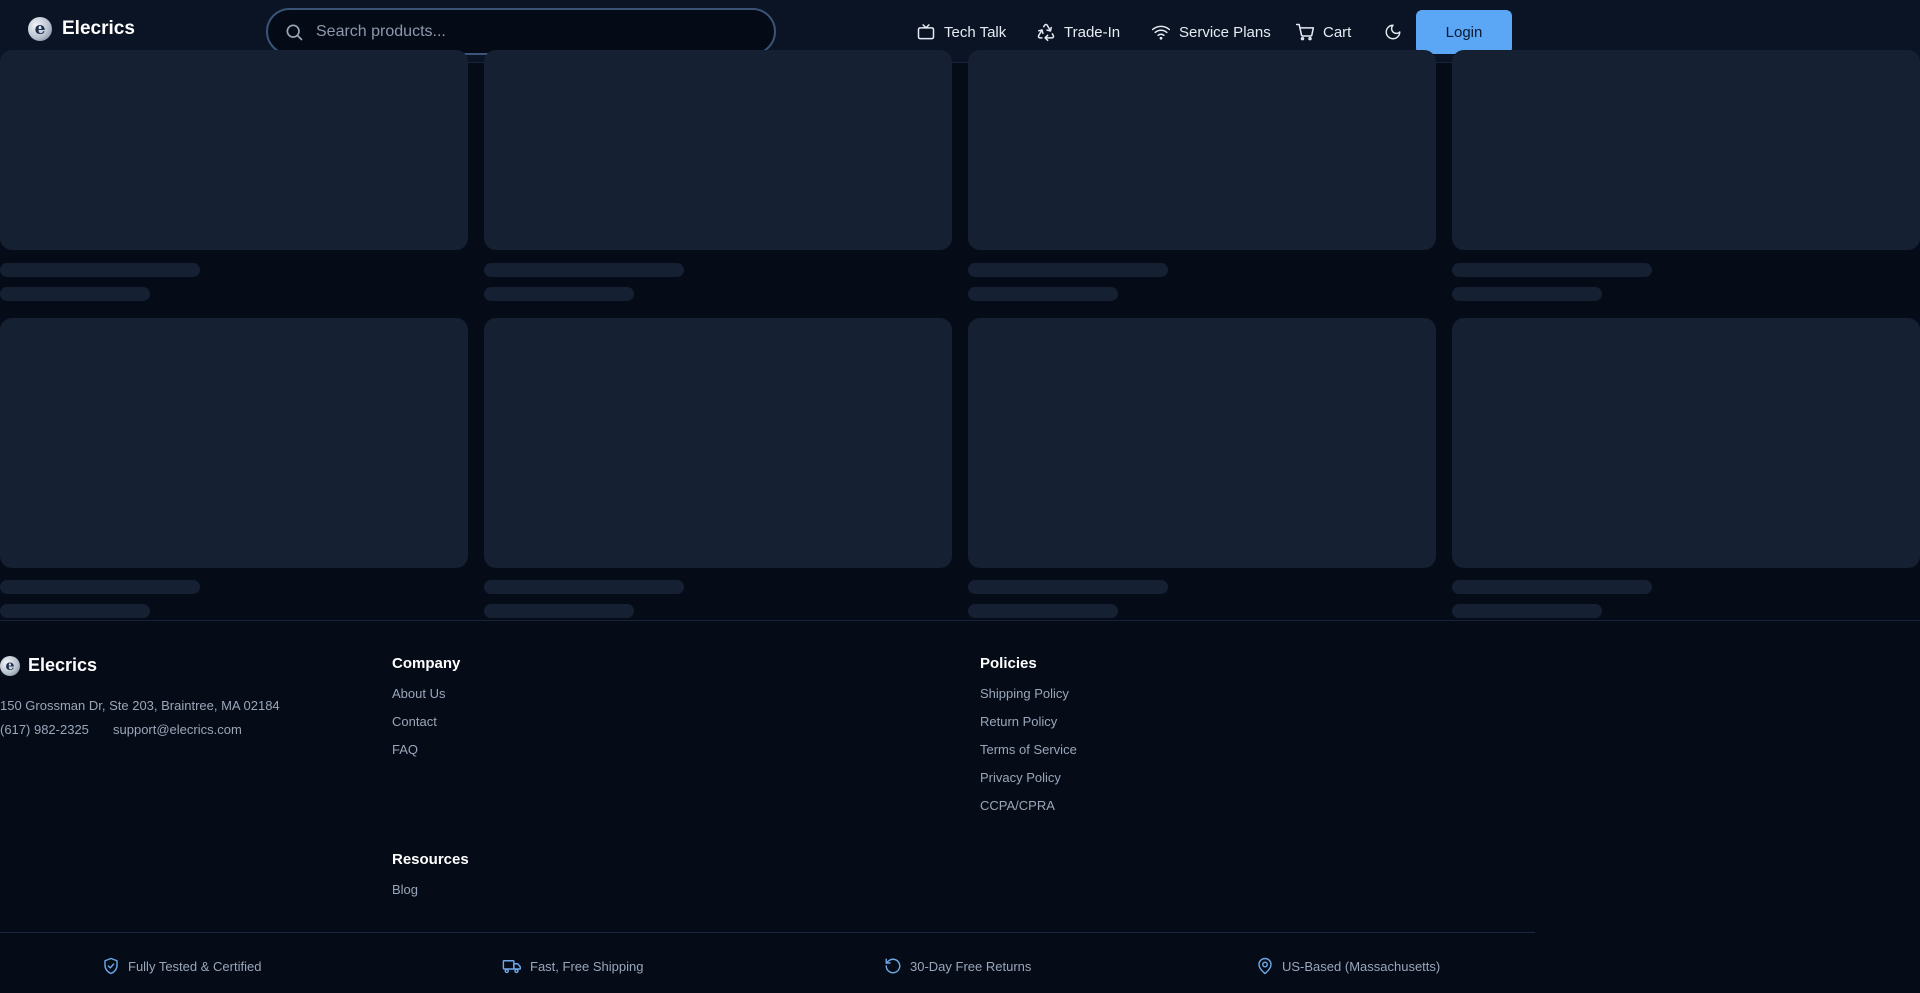 The image size is (1920, 993). What do you see at coordinates (40, 29) in the screenshot?
I see `brand-logo-icon: e` at bounding box center [40, 29].